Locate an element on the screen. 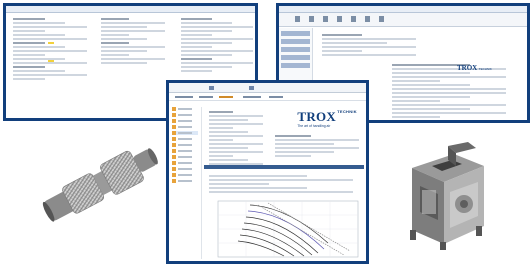 The width and height of the screenshot is (532, 266). left-yellow-markers is located at coordinates (61, 52).